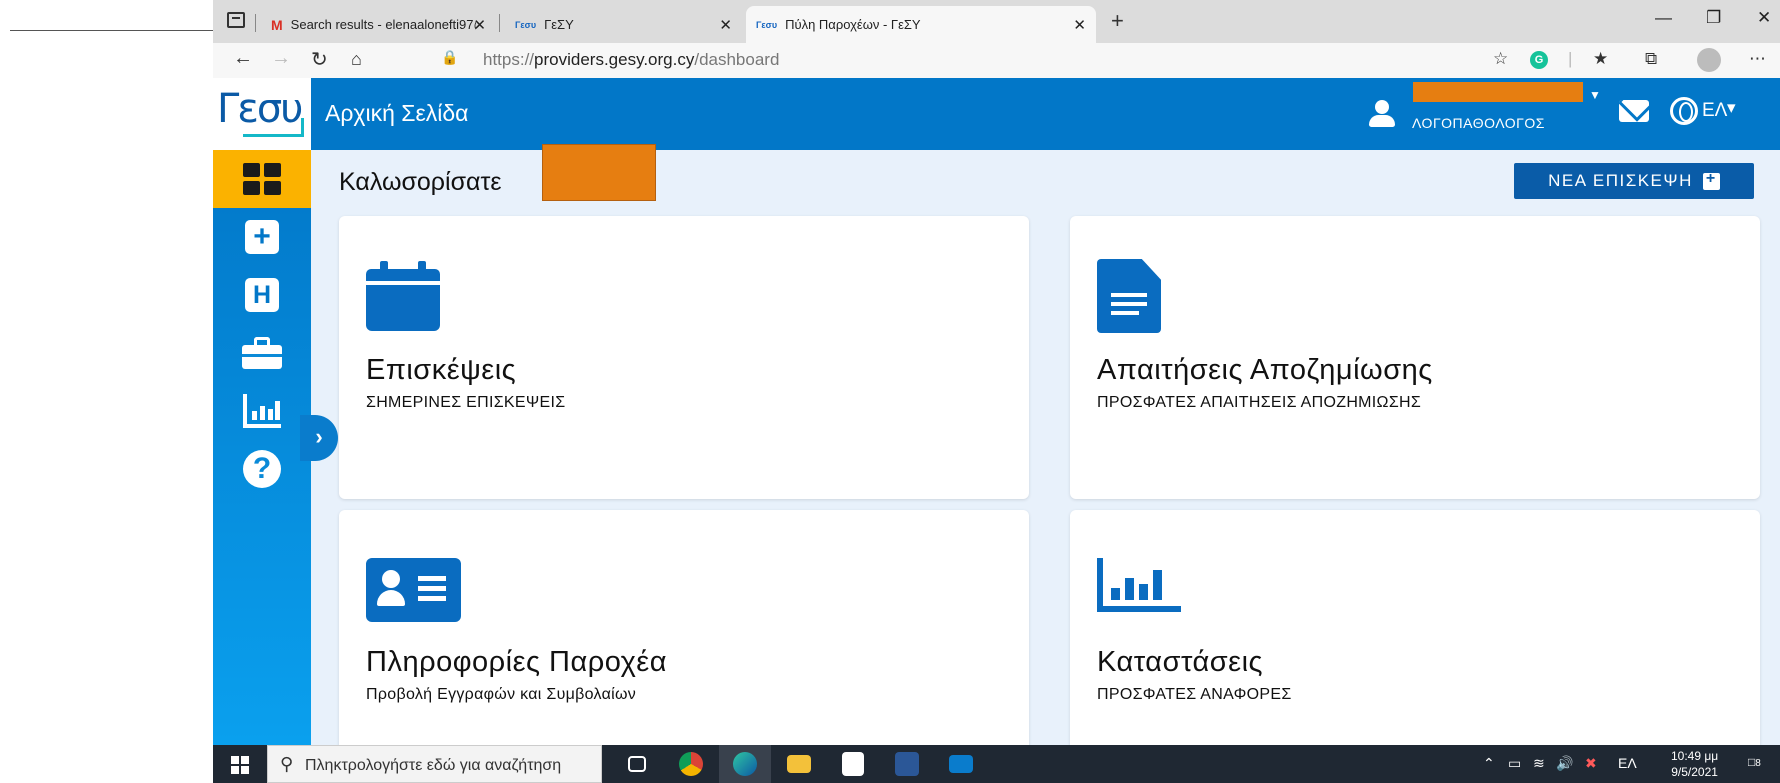 Image resolution: width=1780 pixels, height=783 pixels. What do you see at coordinates (745, 764) in the screenshot?
I see `edge-icon` at bounding box center [745, 764].